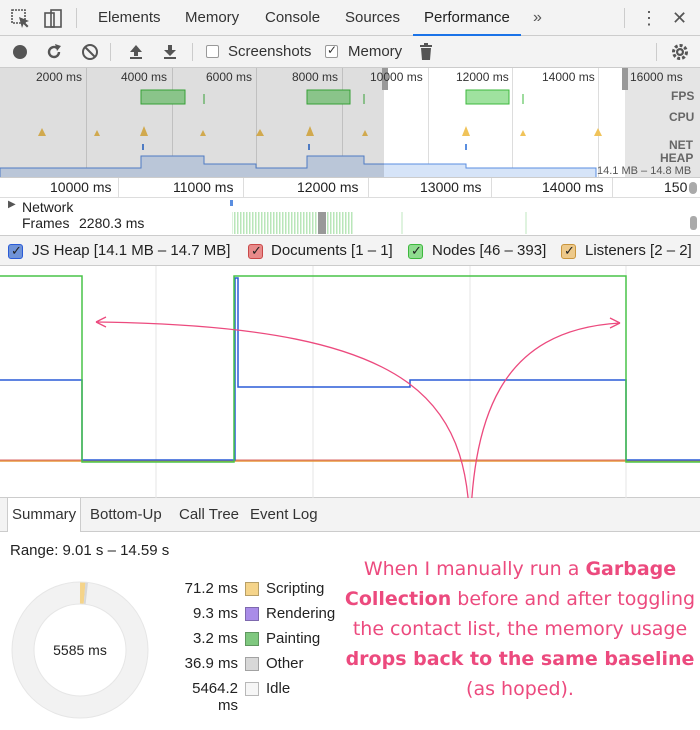 The image size is (700, 730). I want to click on inspect-element-icon, so click(21, 19).